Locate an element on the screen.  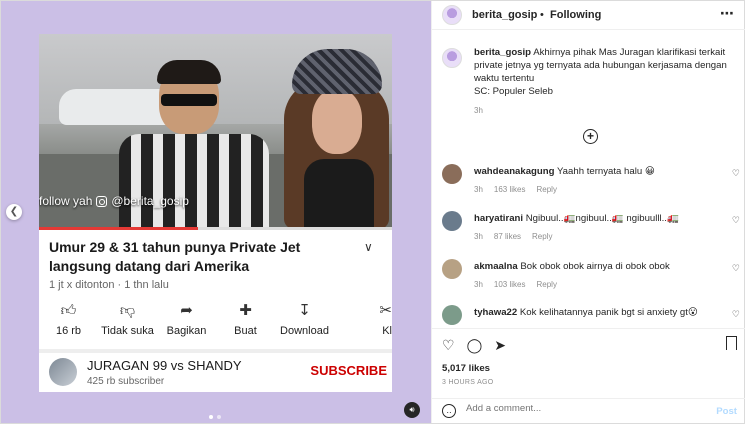
load-more-comments-button: + is located at coordinates (590, 136).